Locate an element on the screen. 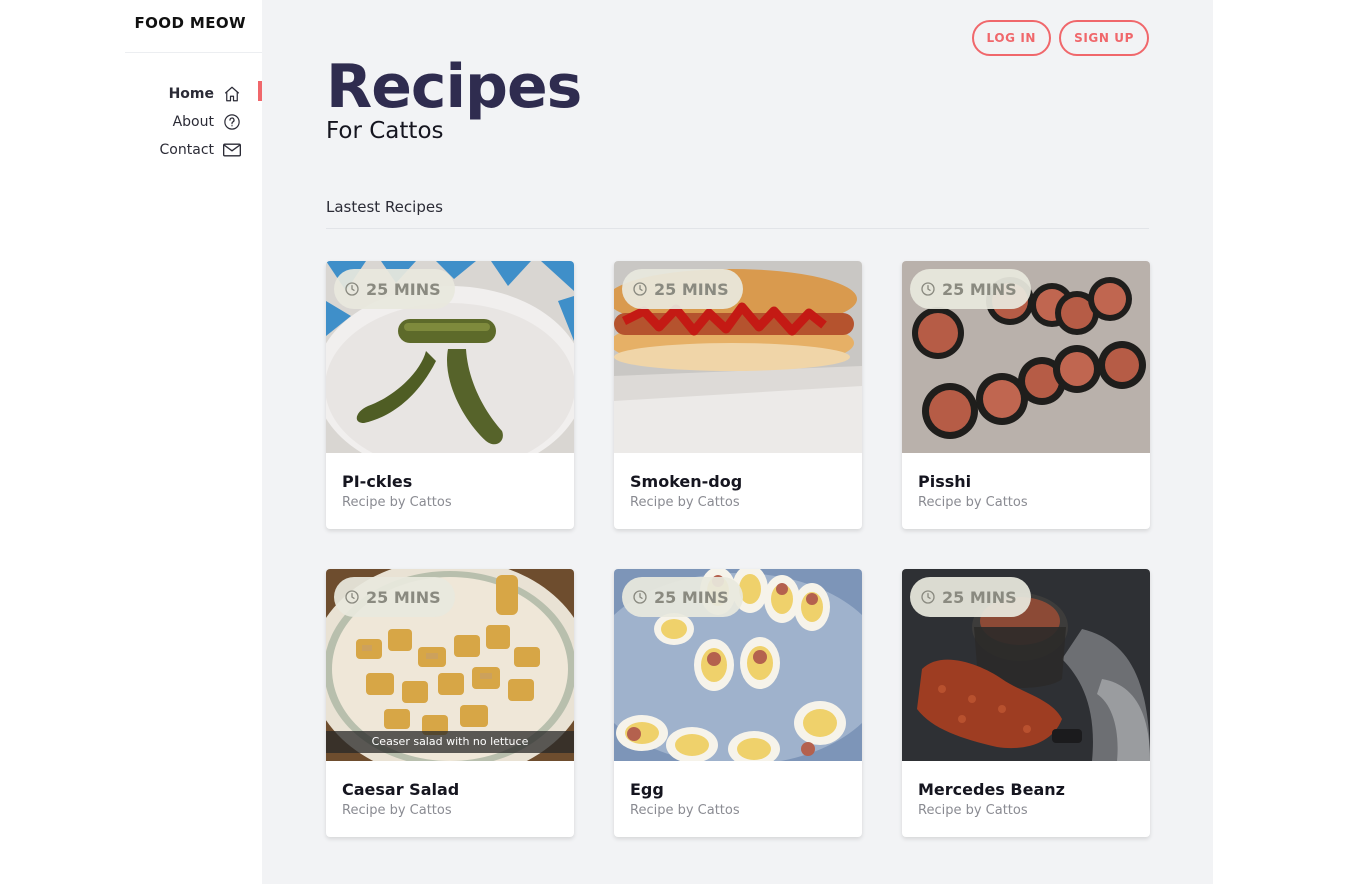 This screenshot has height=884, width=1355. auth-buttons: LOG IN SIGN UP is located at coordinates (1060, 38).